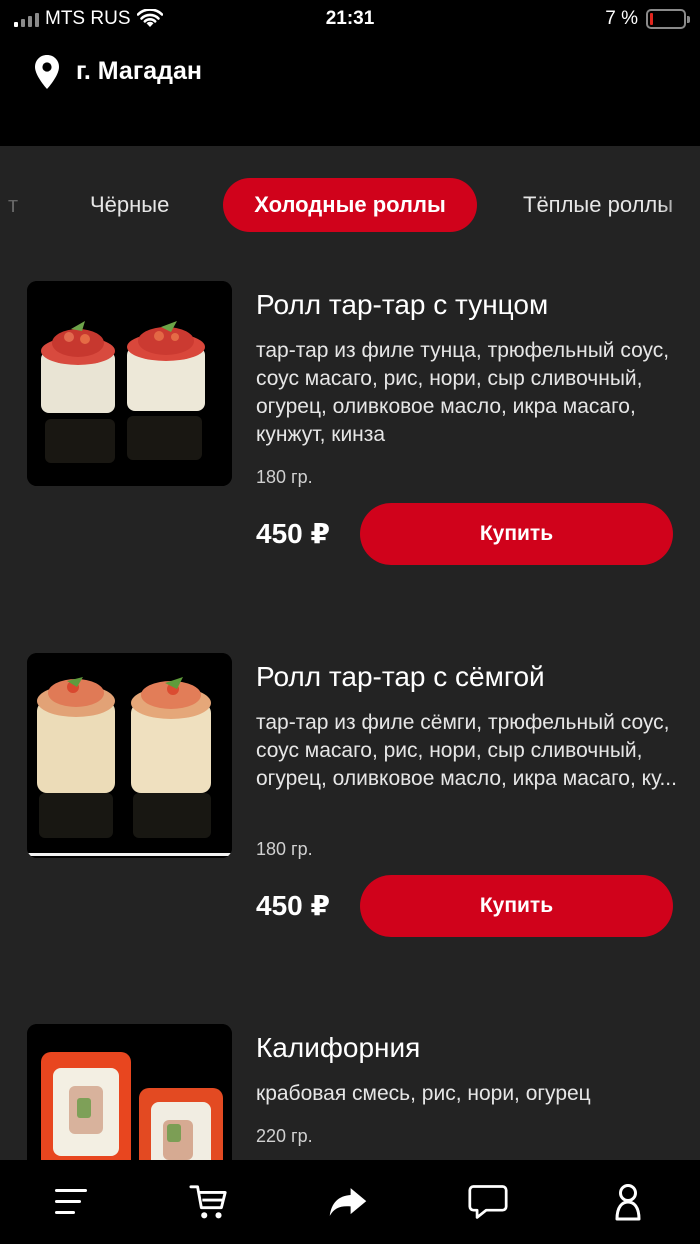 The height and width of the screenshot is (1244, 700). What do you see at coordinates (628, 1202) in the screenshot?
I see `profile-icon` at bounding box center [628, 1202].